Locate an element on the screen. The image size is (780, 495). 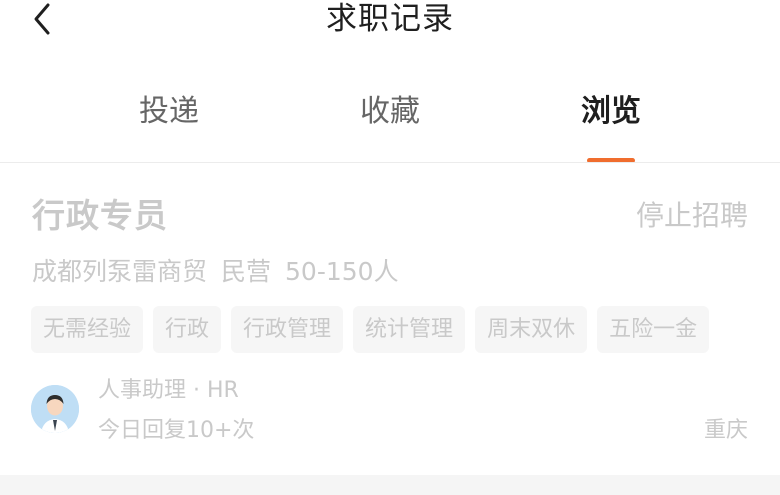
job-tag: 行政管理 is located at coordinates (287, 329).